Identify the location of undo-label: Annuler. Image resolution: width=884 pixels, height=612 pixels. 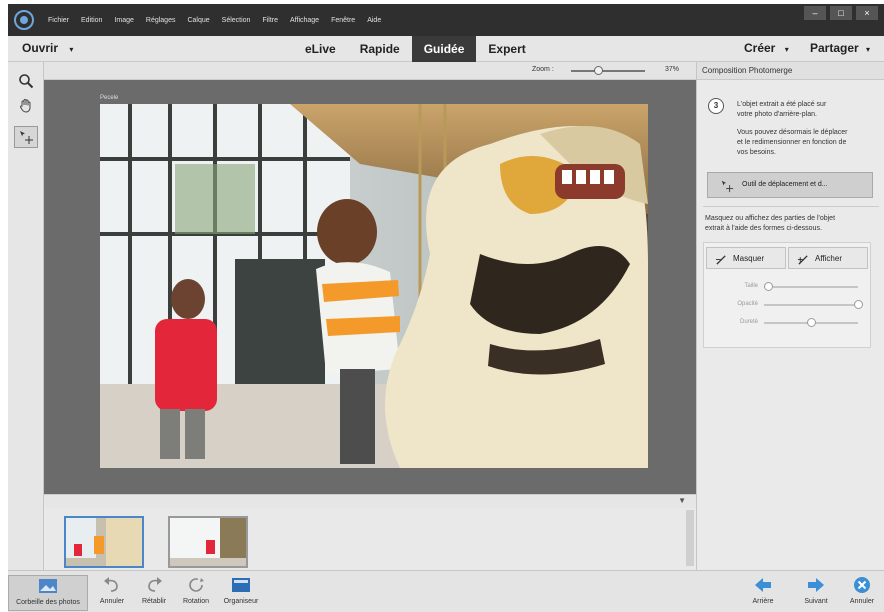
(112, 601).